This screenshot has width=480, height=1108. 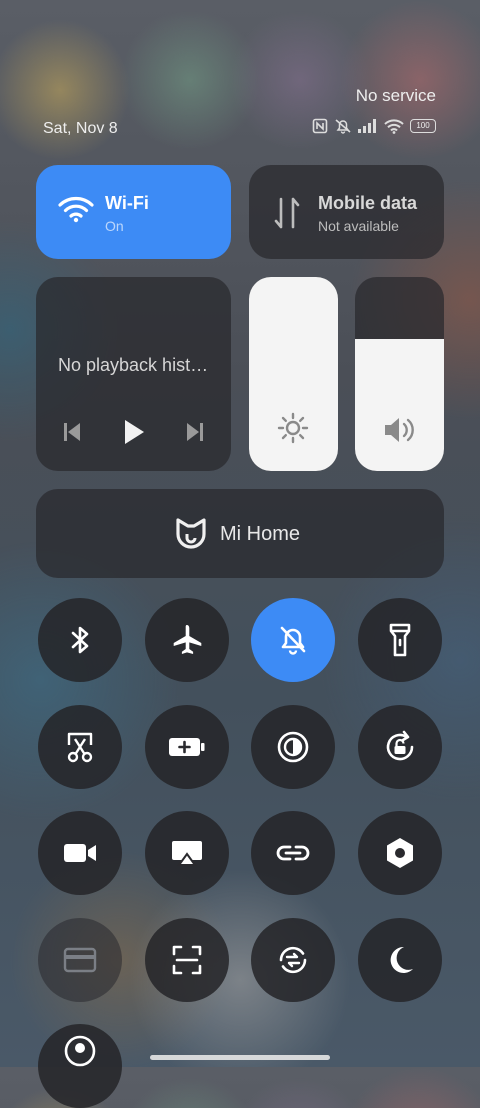 I want to click on battery-icon: 100, so click(x=423, y=126).